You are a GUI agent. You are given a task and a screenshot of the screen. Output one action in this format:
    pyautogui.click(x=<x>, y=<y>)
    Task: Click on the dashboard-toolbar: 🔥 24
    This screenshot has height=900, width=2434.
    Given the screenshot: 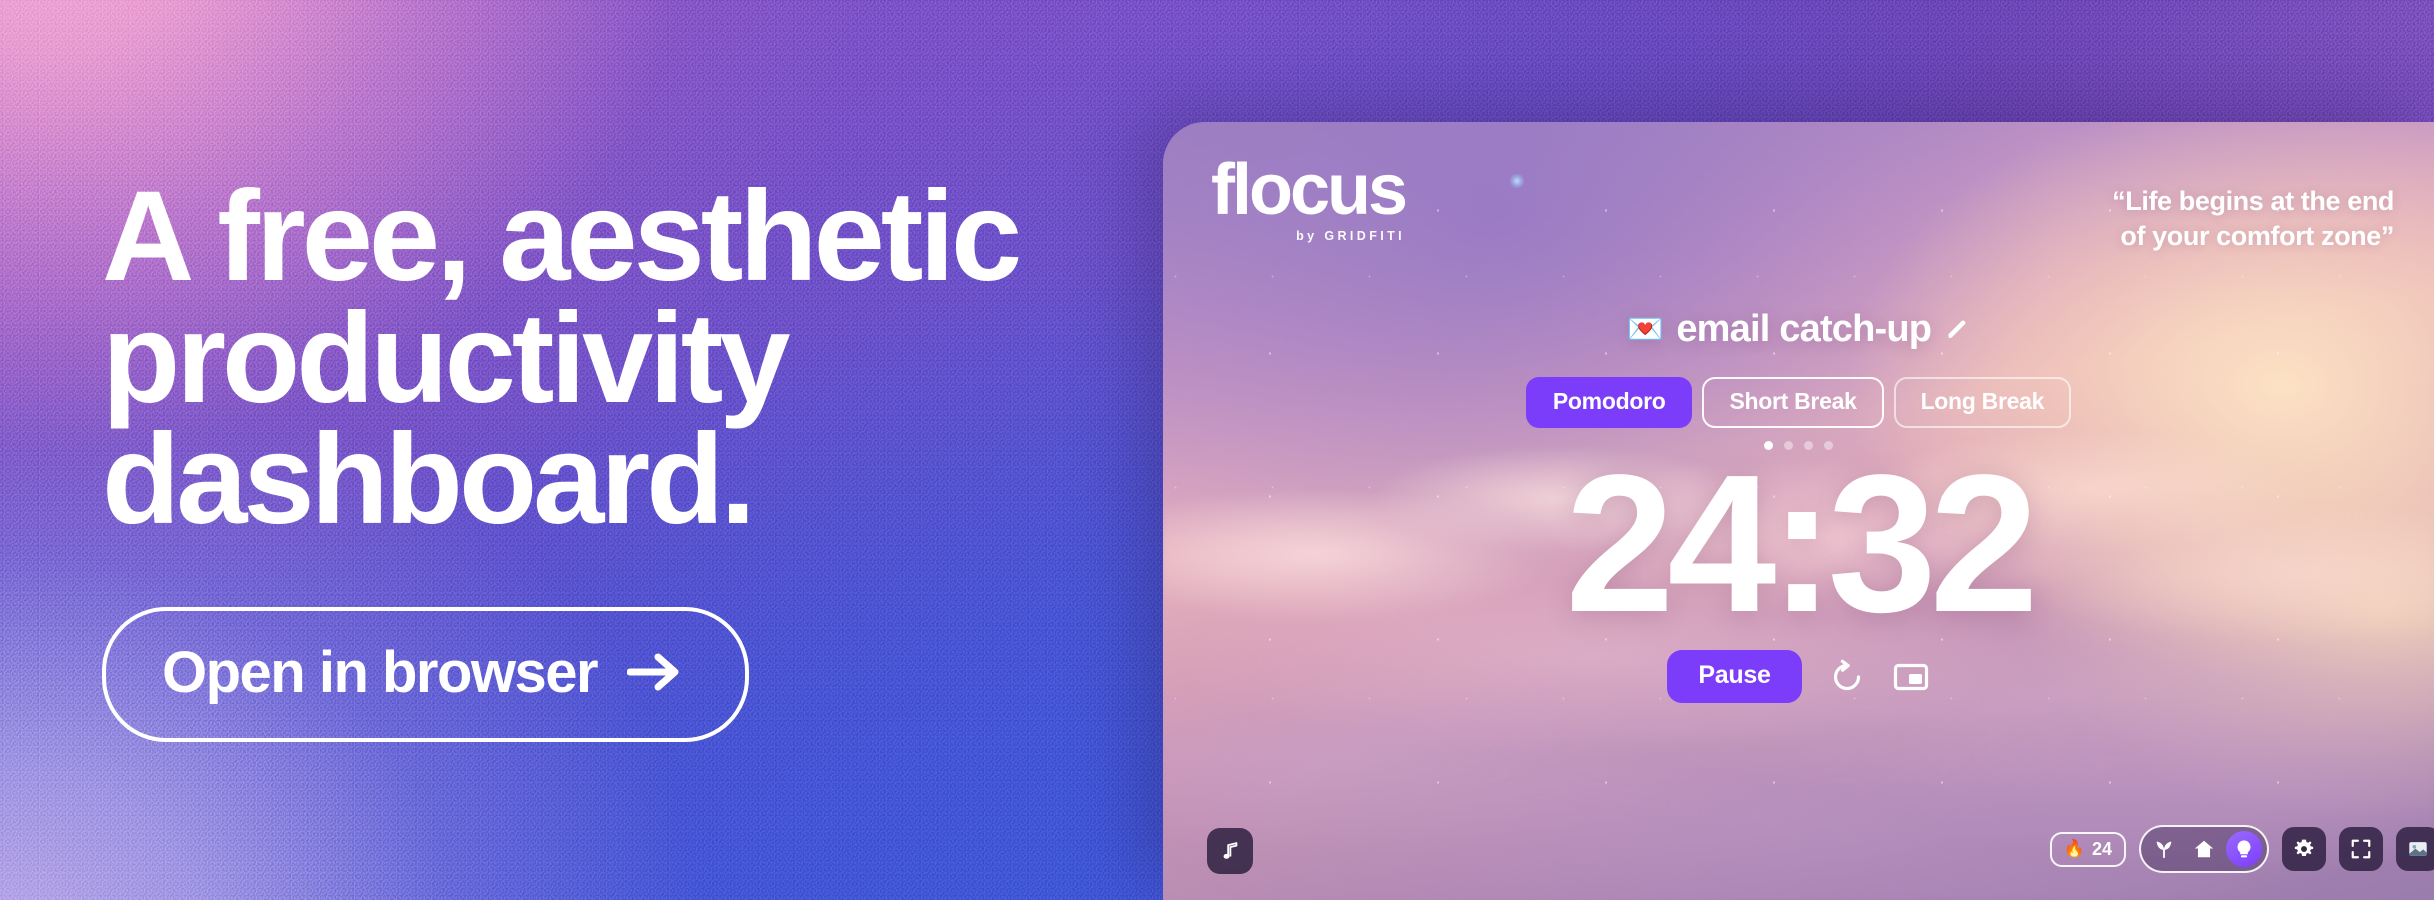 What is the action you would take?
    pyautogui.click(x=2241, y=849)
    